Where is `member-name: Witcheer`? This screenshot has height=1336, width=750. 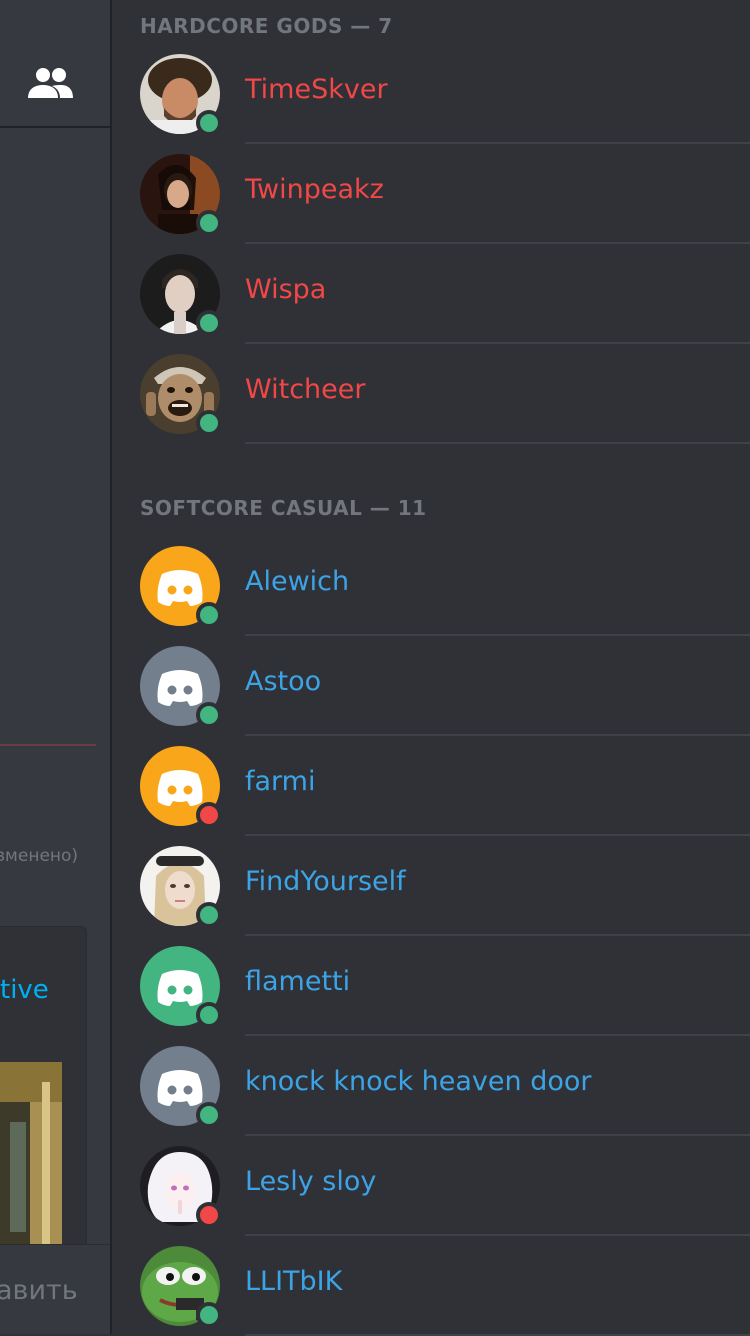
member-name: Witcheer is located at coordinates (305, 389).